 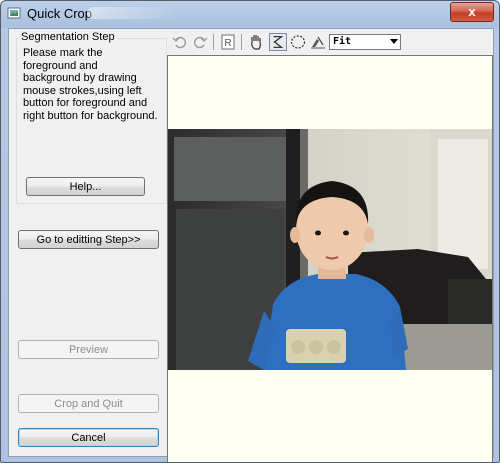 I want to click on group-title: Segmentation Step, so click(x=68, y=37).